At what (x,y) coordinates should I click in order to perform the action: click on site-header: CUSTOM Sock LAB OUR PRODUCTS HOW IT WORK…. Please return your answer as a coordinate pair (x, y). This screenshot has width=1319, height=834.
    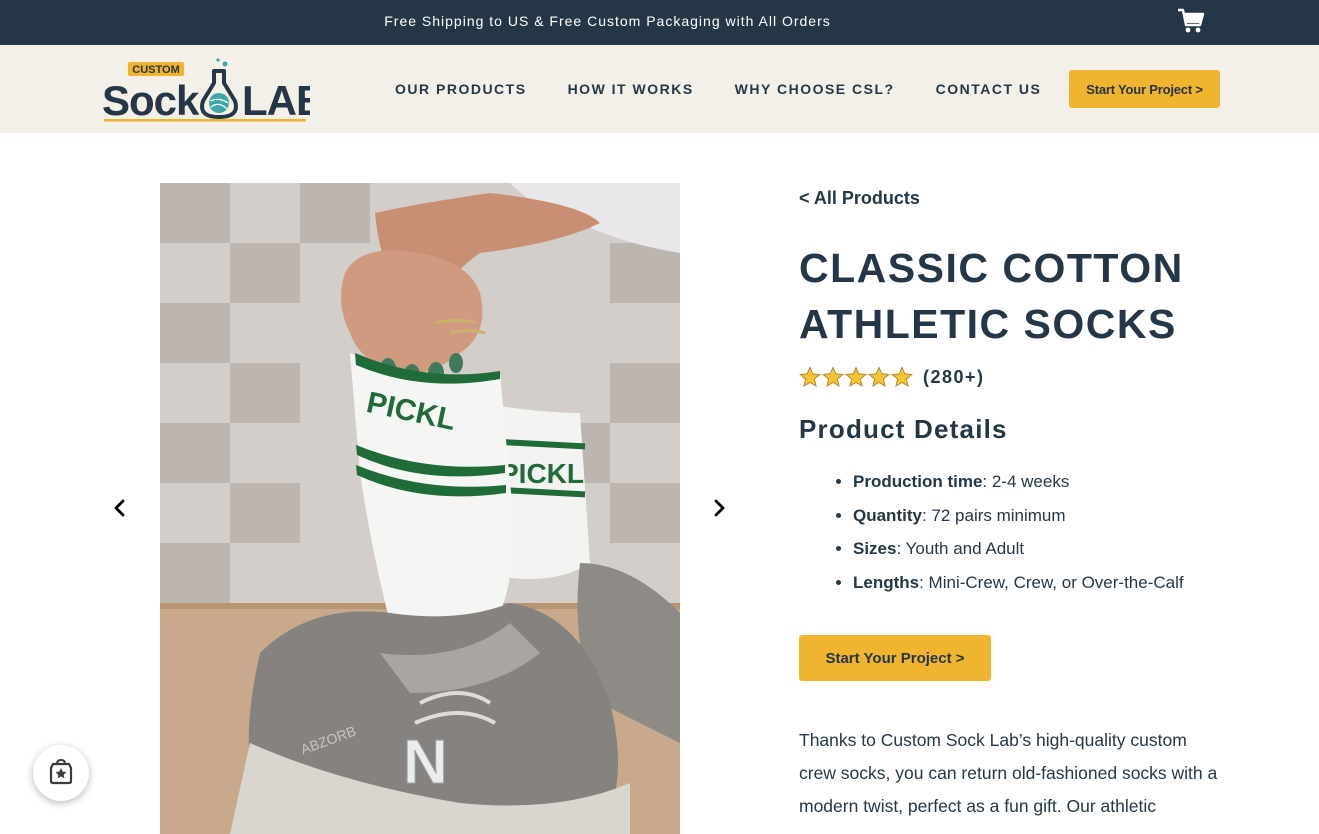
    Looking at the image, I should click on (659, 89).